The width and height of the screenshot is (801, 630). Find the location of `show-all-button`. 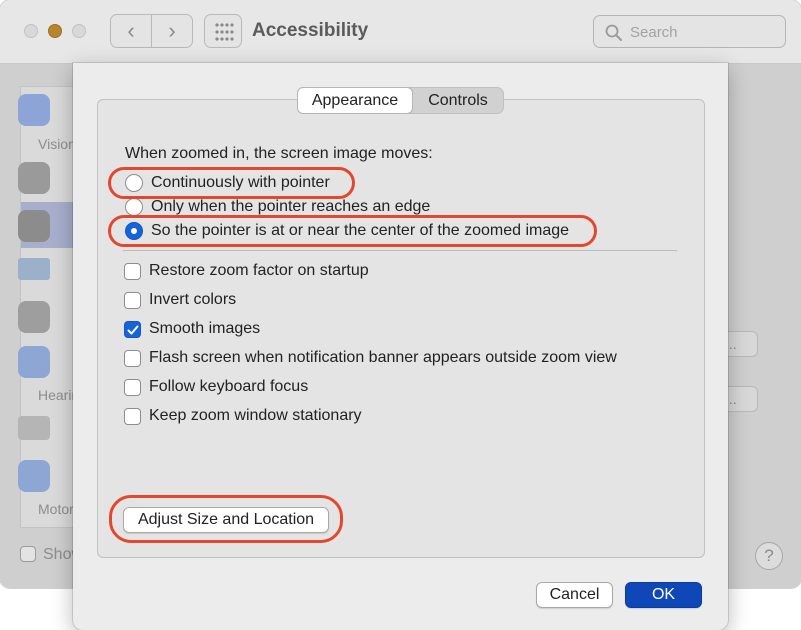

show-all-button is located at coordinates (223, 31).